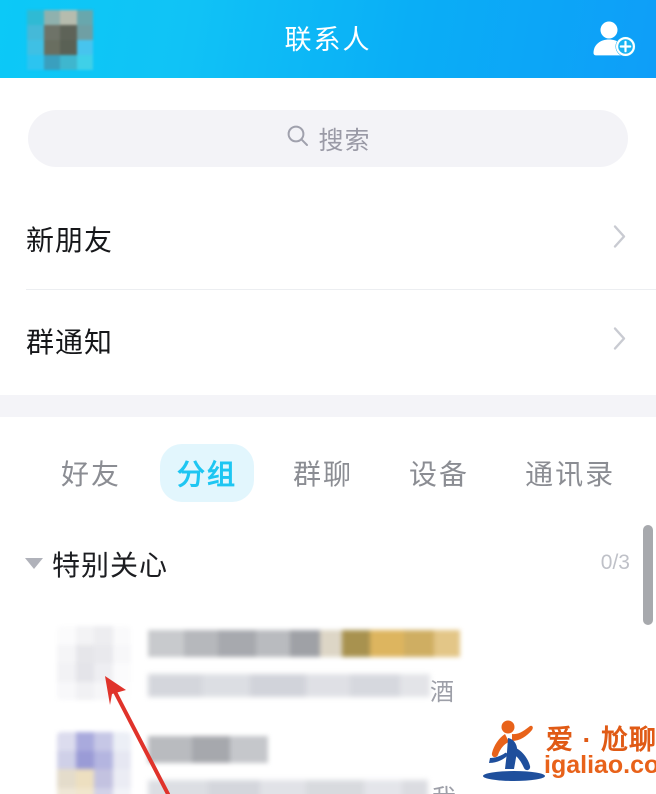 The image size is (656, 794). Describe the element at coordinates (444, 786) in the screenshot. I see `contact-name-tail: 我` at that location.